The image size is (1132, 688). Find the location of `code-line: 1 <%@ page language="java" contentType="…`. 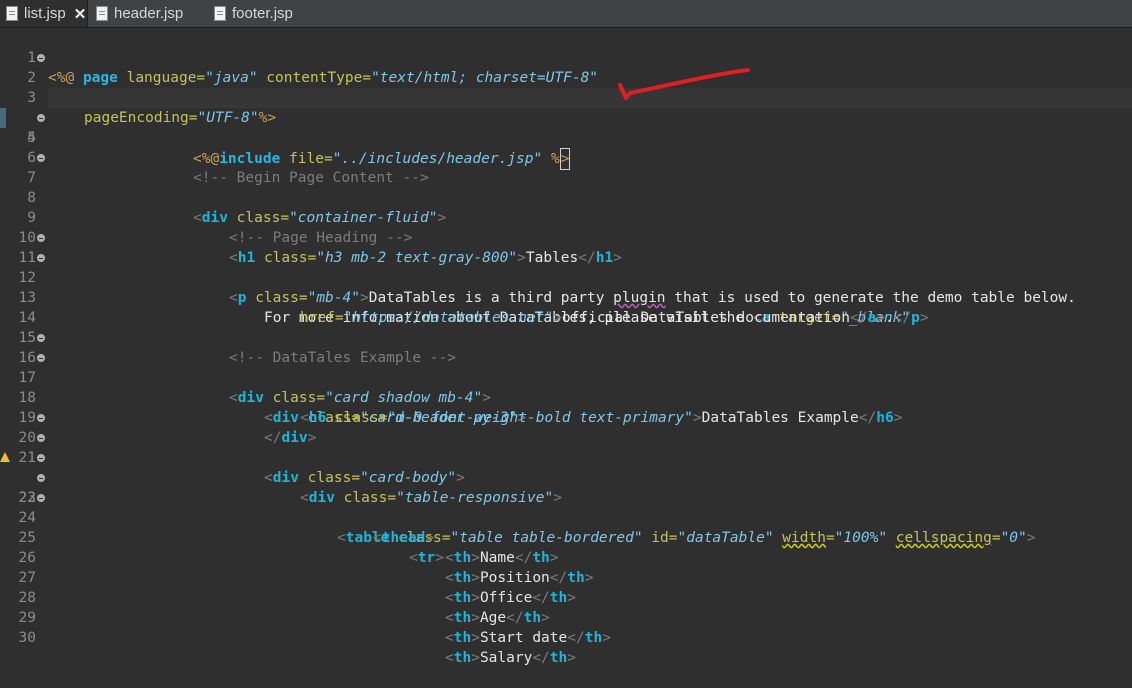

code-line: 1 <%@ page language="java" contentType="… is located at coordinates (566, 57).